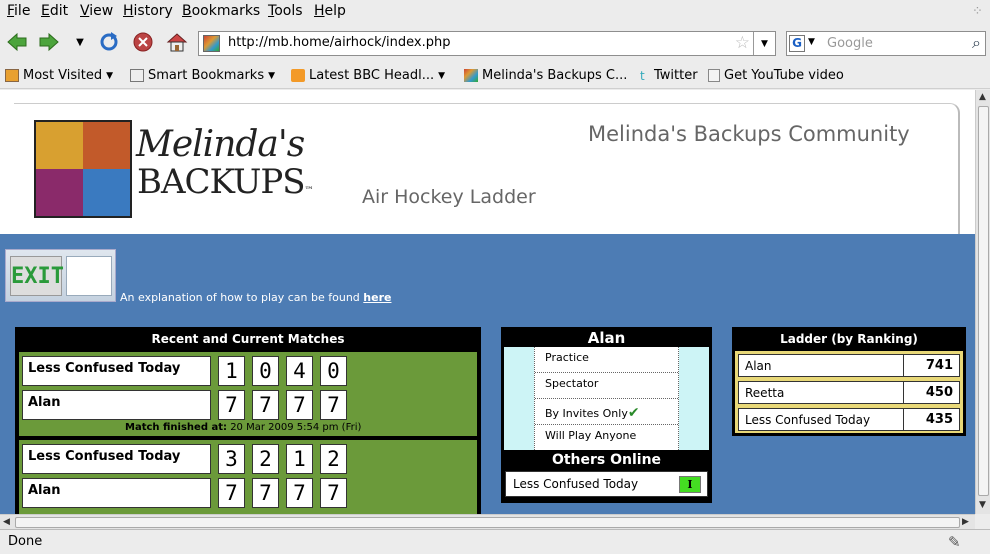 Image resolution: width=990 pixels, height=554 pixels. Describe the element at coordinates (37, 276) in the screenshot. I see `exit-sign-icon: EXIT` at that location.